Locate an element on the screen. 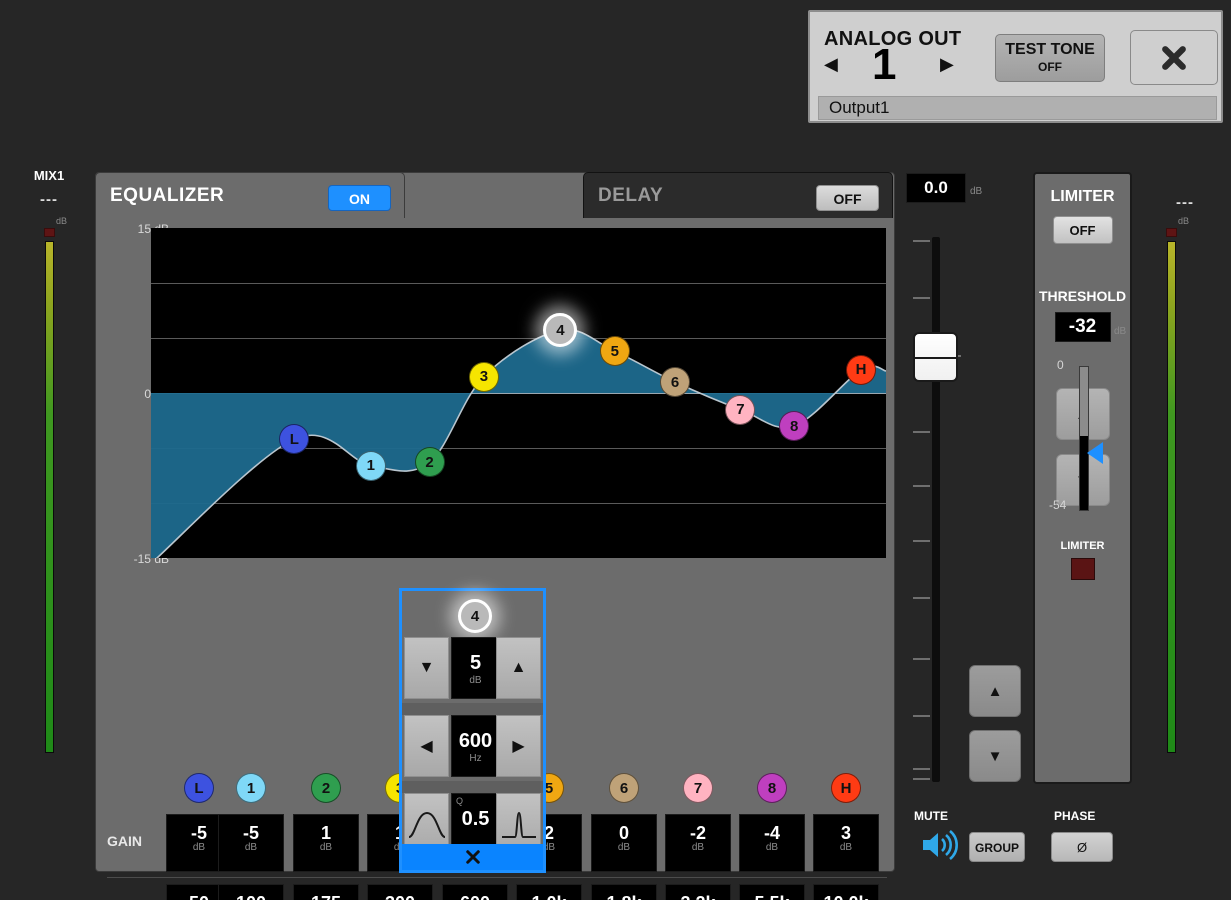 The height and width of the screenshot is (900, 1231). gain-cell-1: -5 dB is located at coordinates (251, 843).